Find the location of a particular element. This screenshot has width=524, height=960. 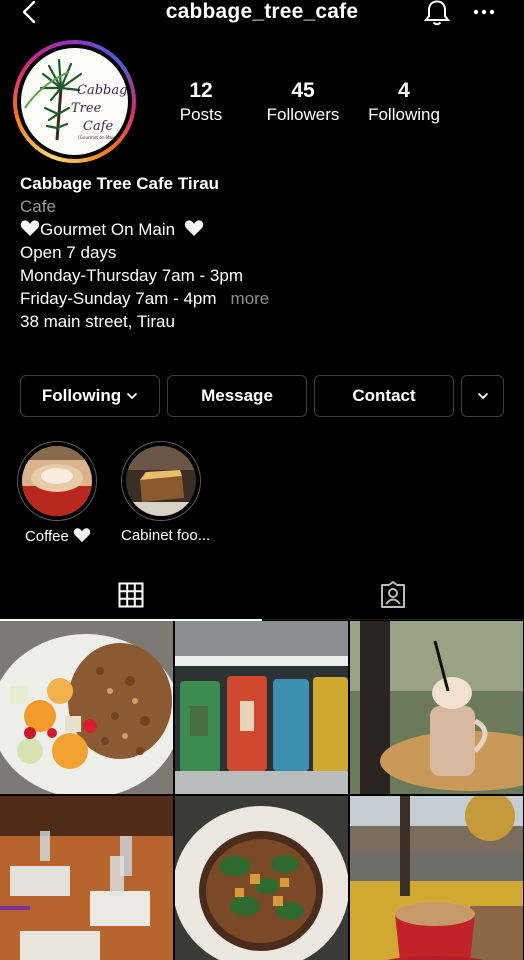

post-thumbnail-coffee-street is located at coordinates (436, 878).